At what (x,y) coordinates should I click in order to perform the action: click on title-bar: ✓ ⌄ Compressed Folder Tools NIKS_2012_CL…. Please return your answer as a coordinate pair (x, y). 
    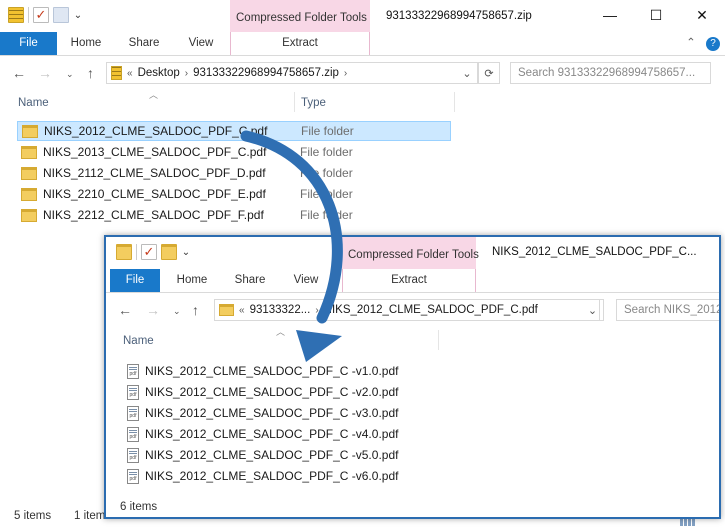
    Looking at the image, I should click on (412, 253).